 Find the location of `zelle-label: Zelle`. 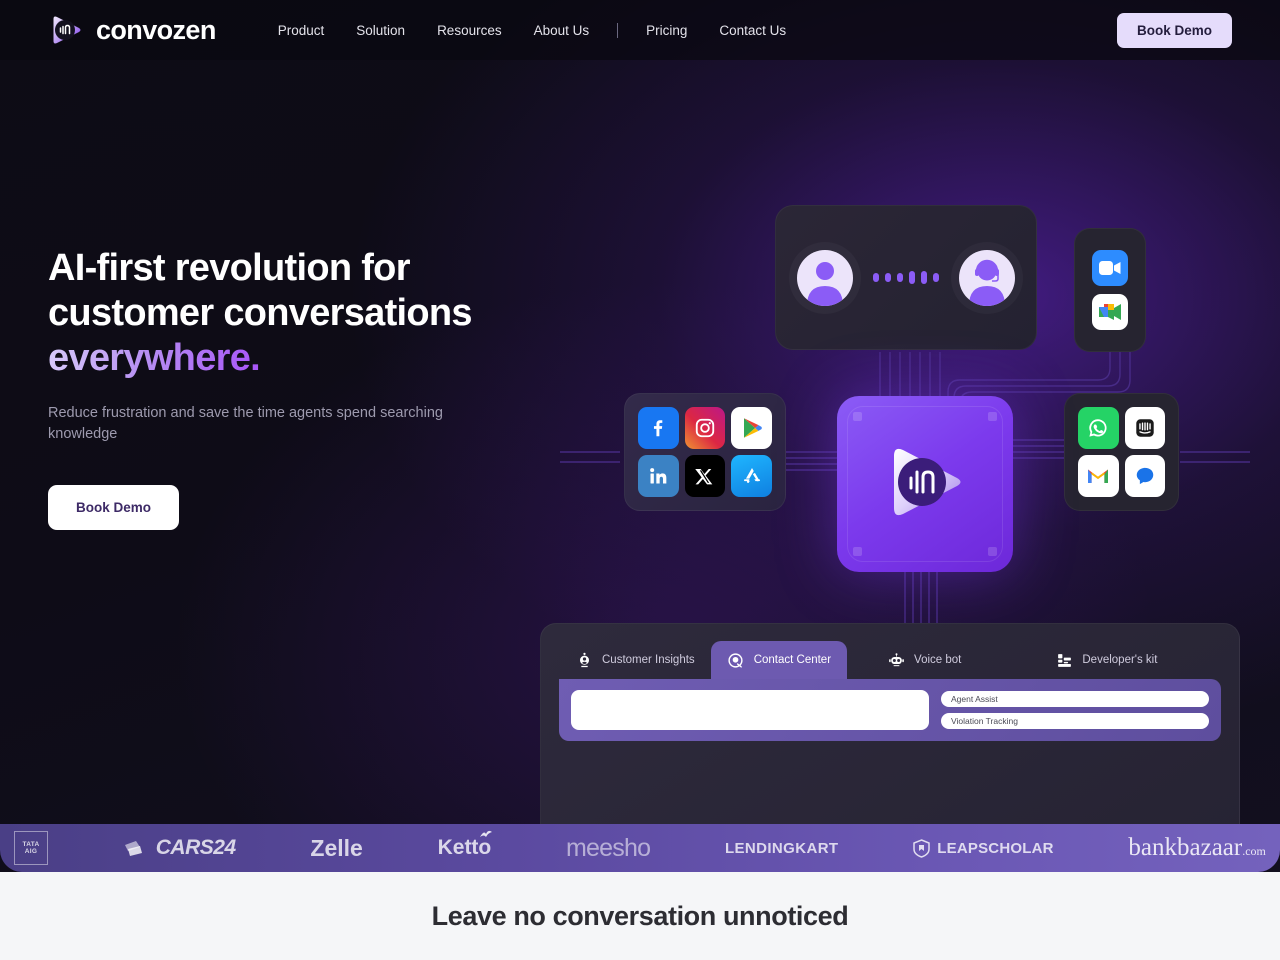

zelle-label: Zelle is located at coordinates (336, 847).